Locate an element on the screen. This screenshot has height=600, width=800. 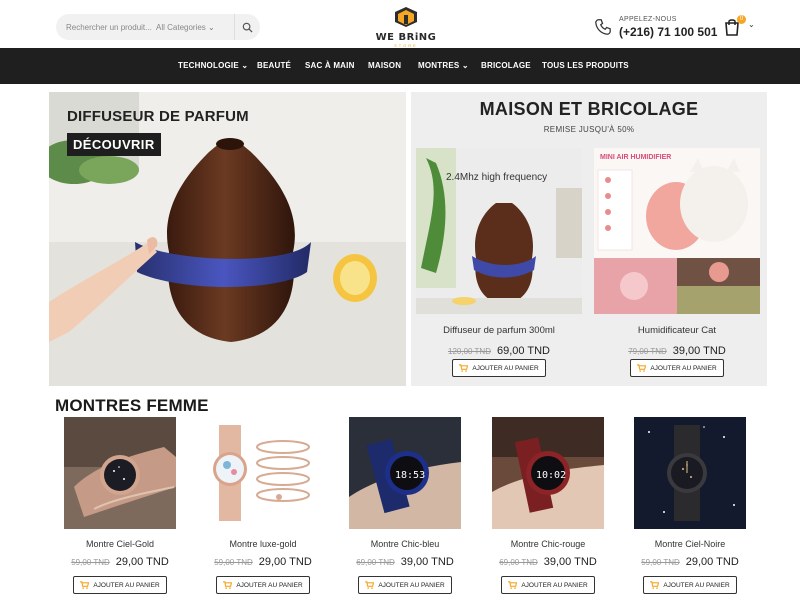
phone-number: (+216) 71 100 501 is located at coordinates (668, 32).